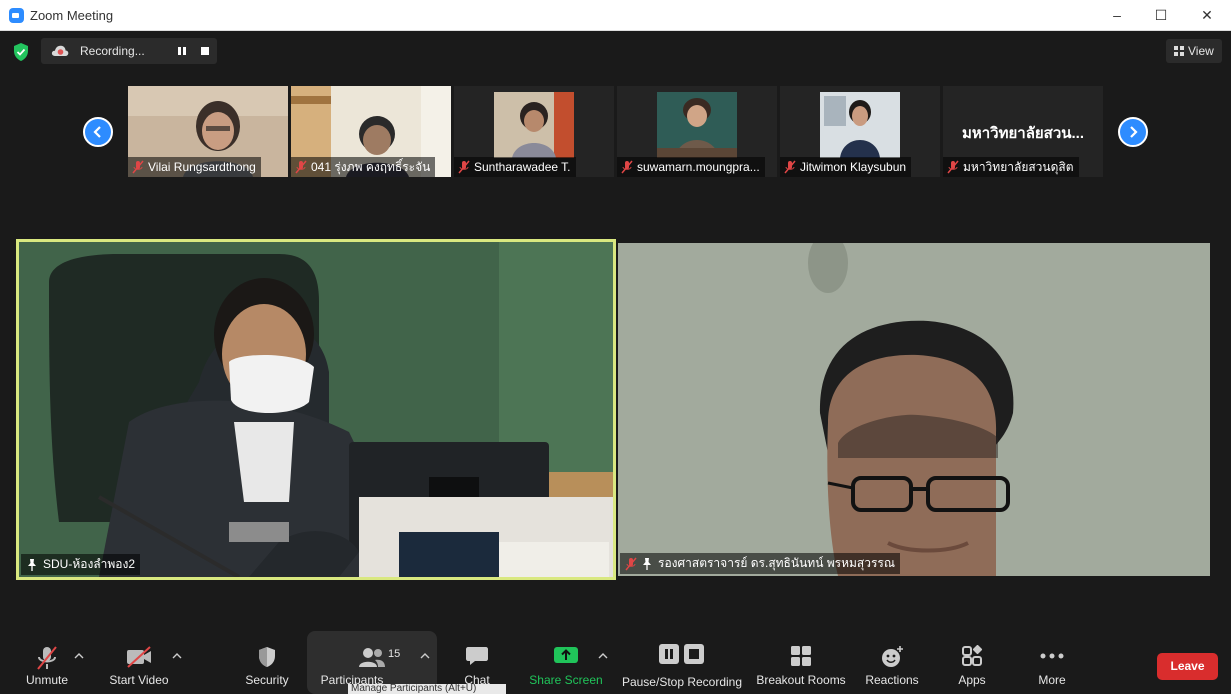 This screenshot has height=694, width=1231. What do you see at coordinates (1052, 662) in the screenshot?
I see `more-button: More` at bounding box center [1052, 662].